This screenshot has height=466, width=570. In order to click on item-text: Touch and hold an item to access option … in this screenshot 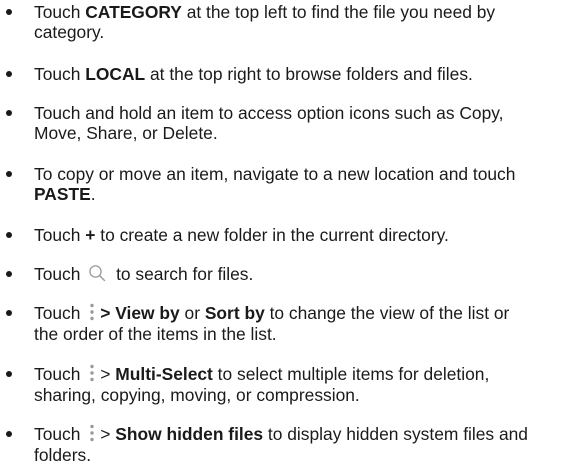, I will do `click(269, 123)`.